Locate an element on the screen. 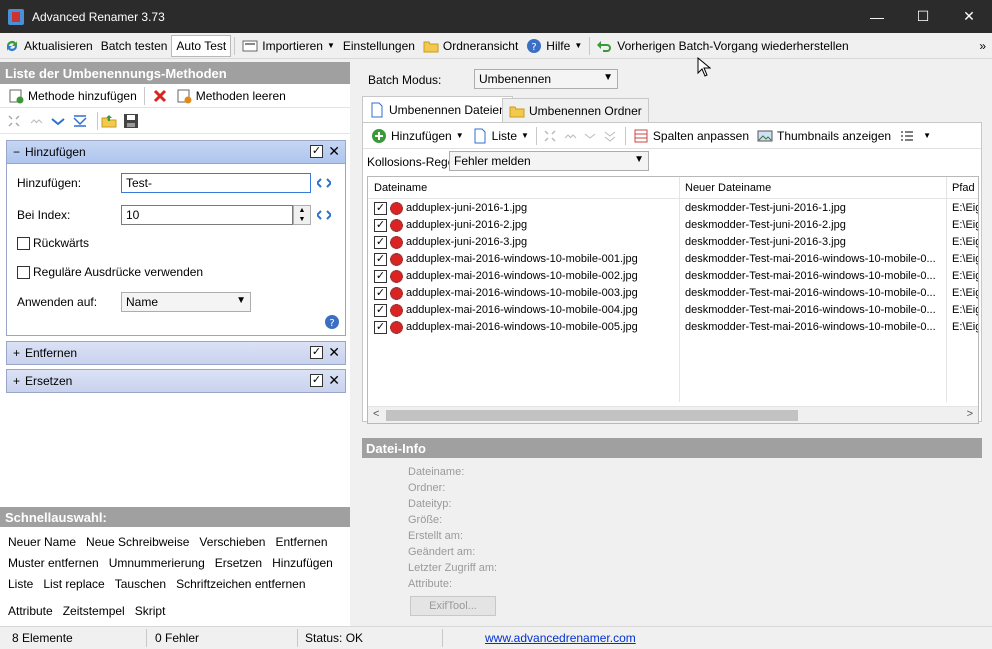 This screenshot has height=649, width=992. add-method-button: Methode hinzufügen is located at coordinates (72, 96).